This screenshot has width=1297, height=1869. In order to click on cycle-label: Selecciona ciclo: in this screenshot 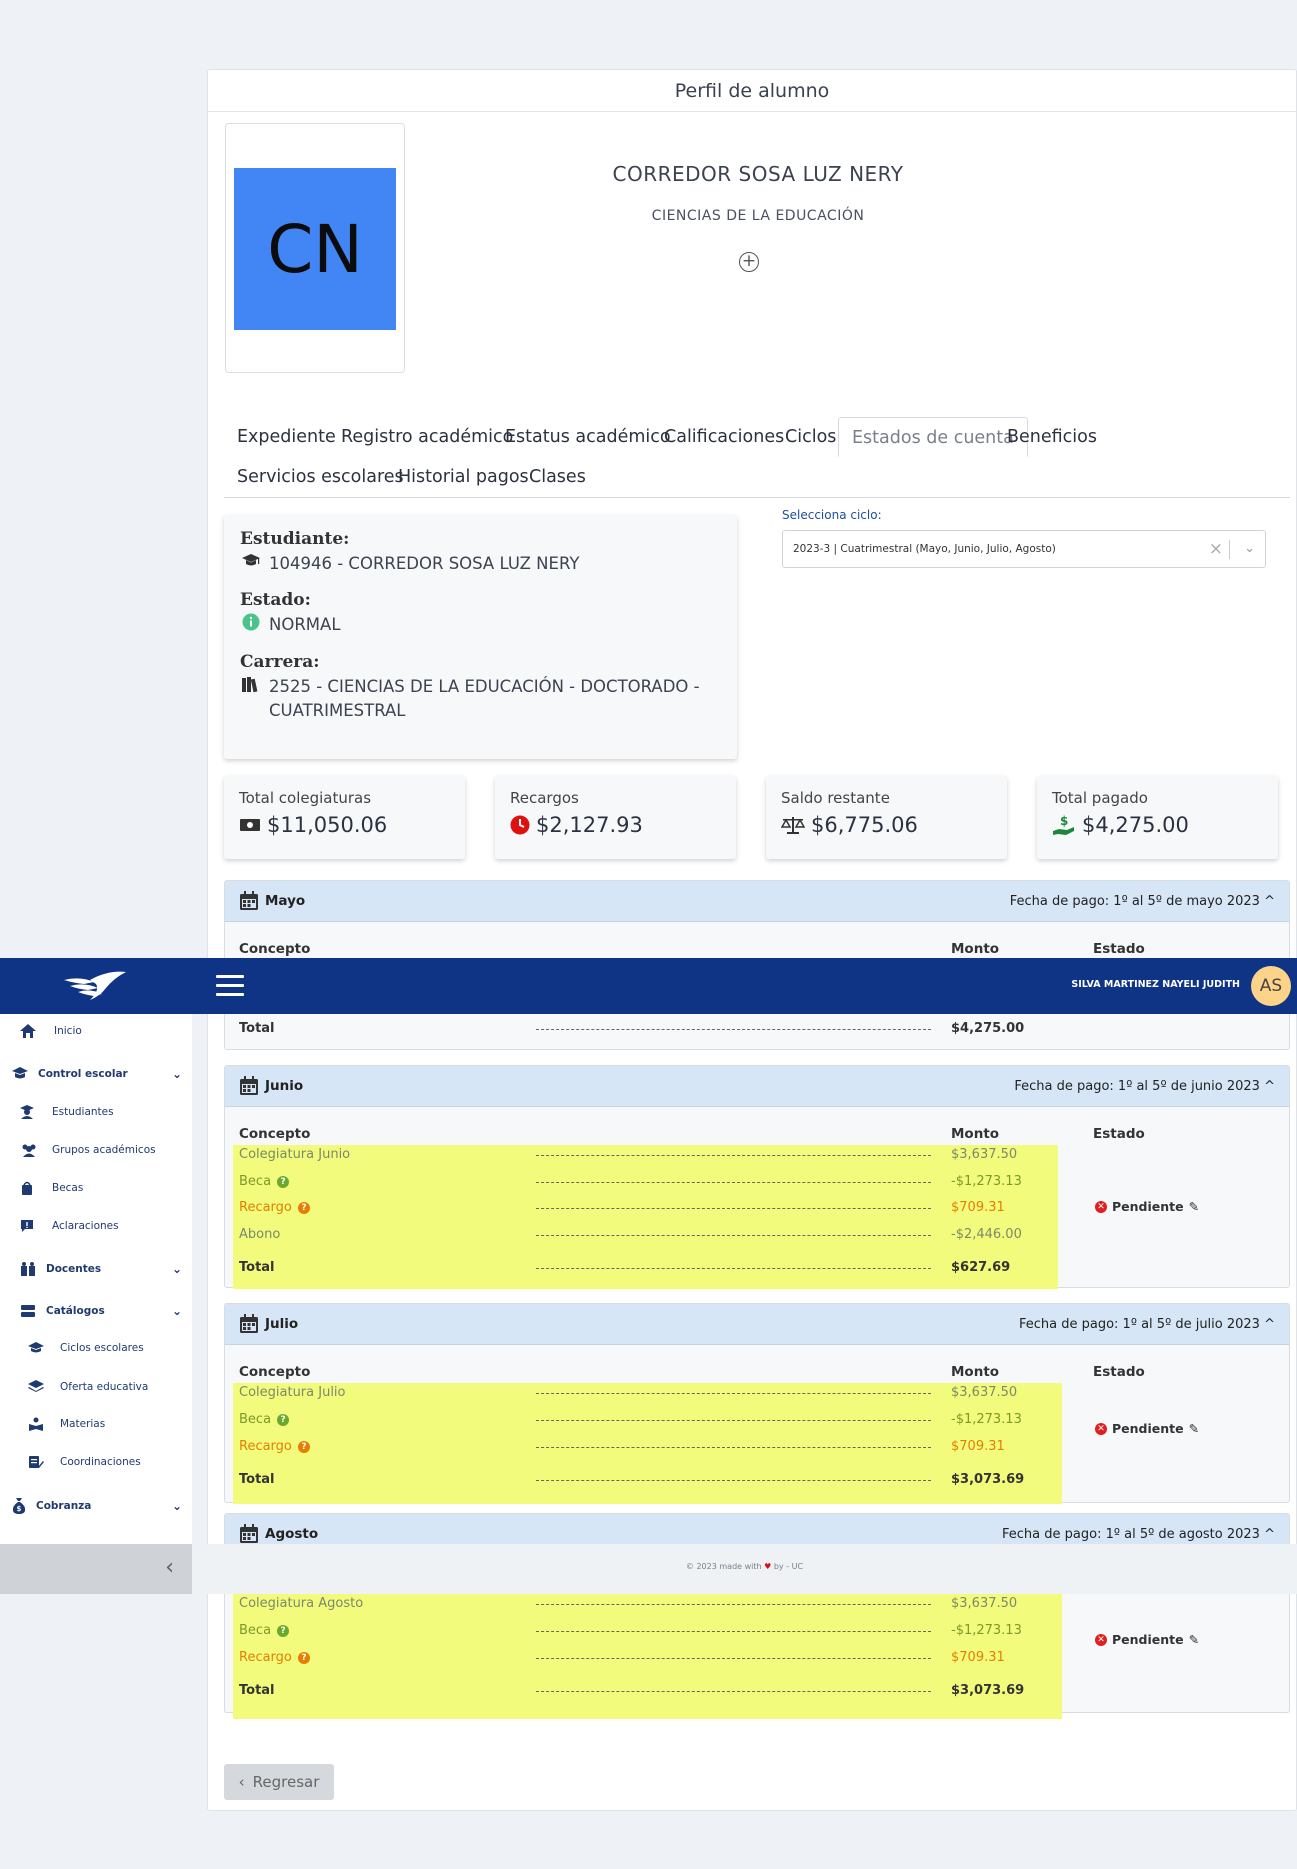, I will do `click(832, 515)`.